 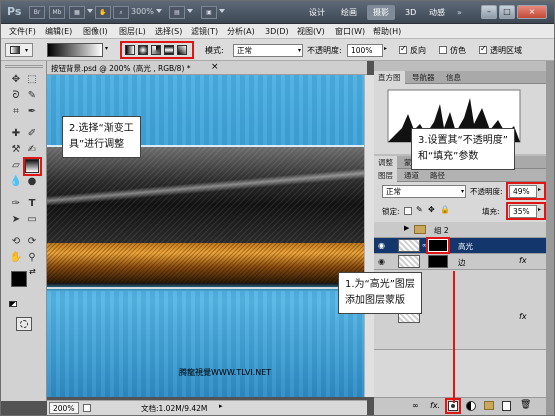 I want to click on shape-tool-icon: ▭, so click(x=32, y=220).